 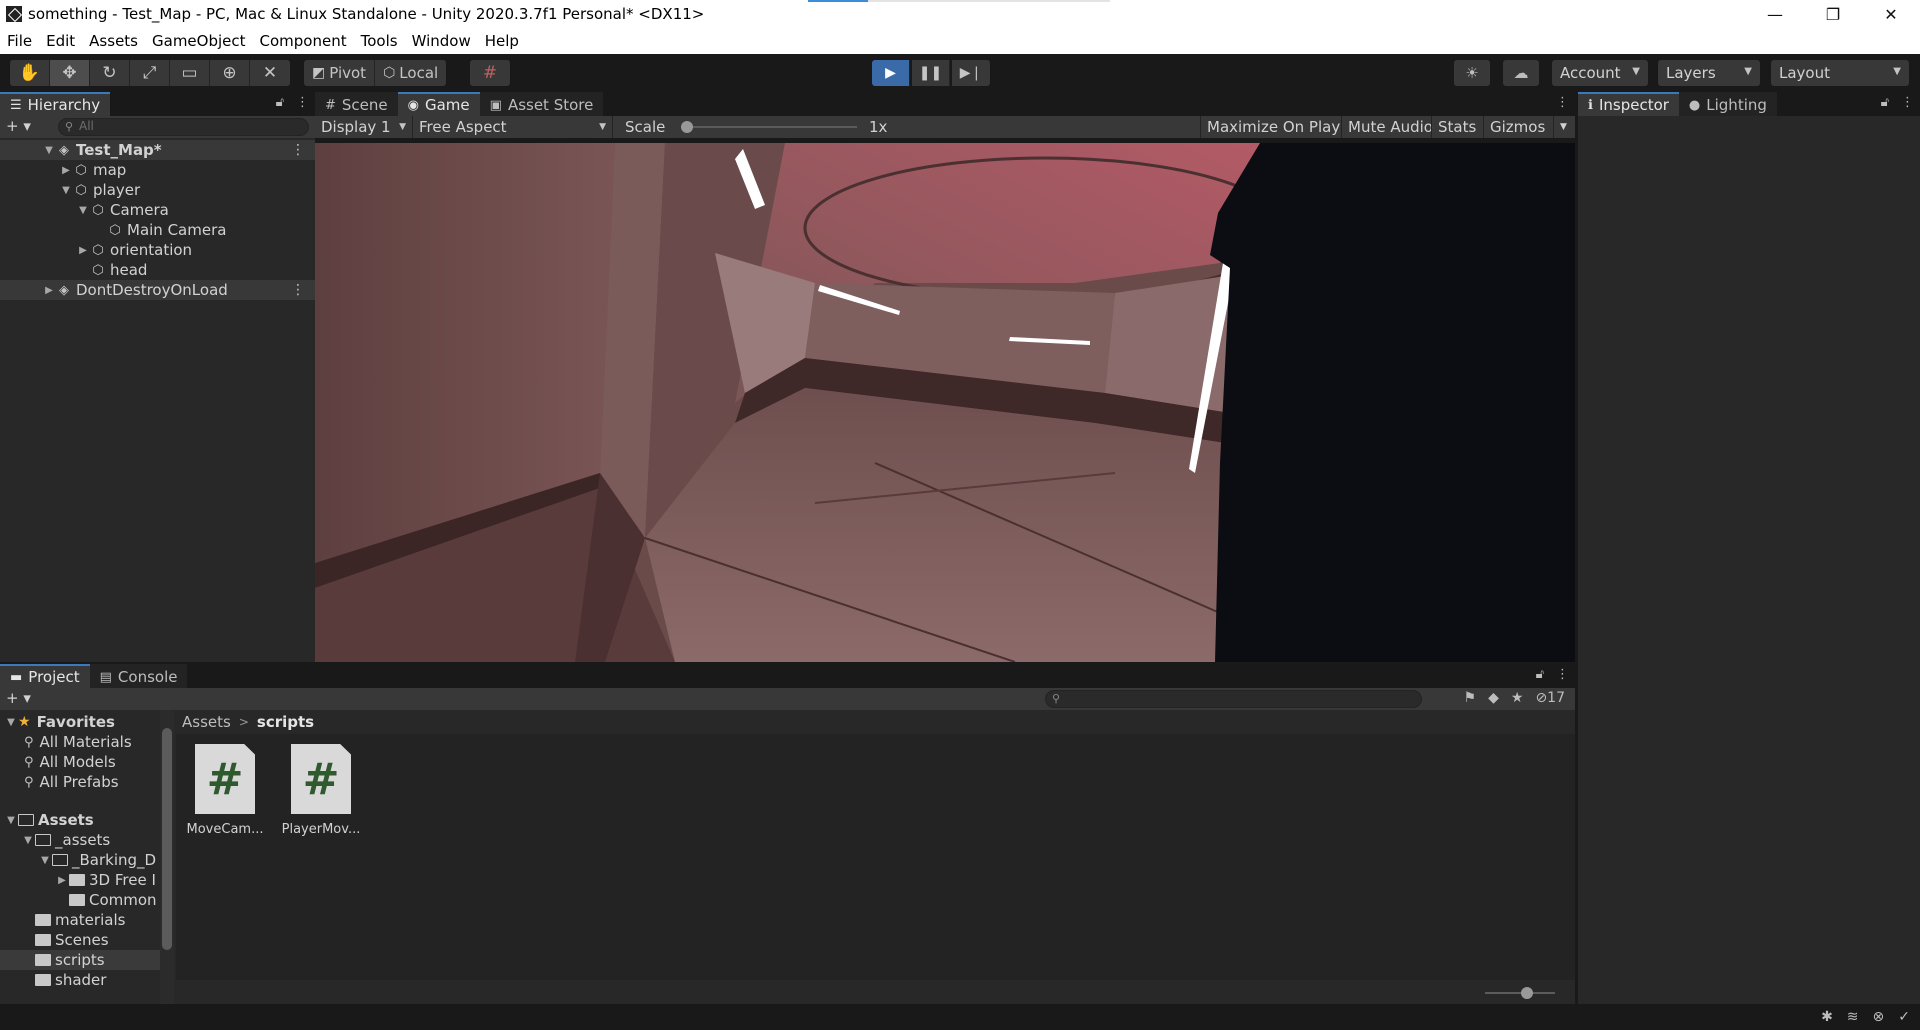 What do you see at coordinates (80, 782) in the screenshot?
I see `favorite-item: ⚲ All Prefabs` at bounding box center [80, 782].